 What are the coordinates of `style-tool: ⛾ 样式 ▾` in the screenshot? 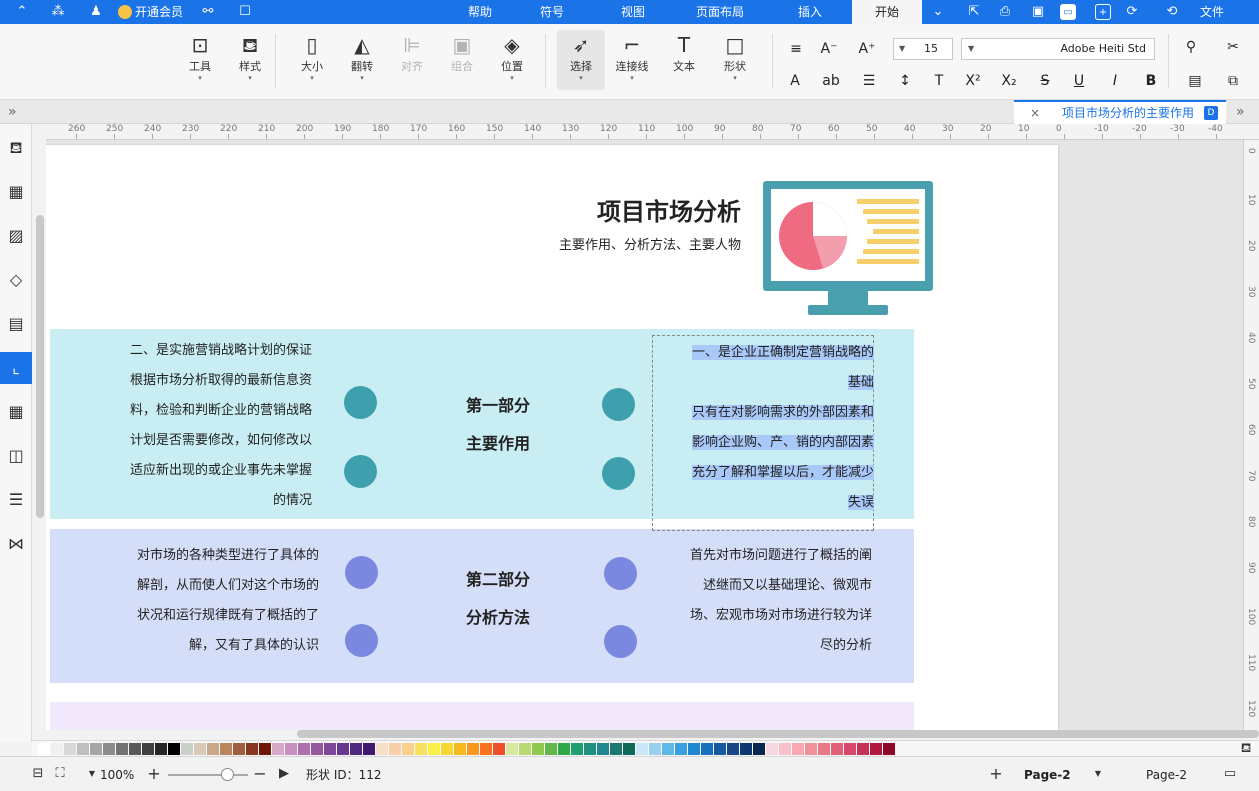 It's located at (250, 60).